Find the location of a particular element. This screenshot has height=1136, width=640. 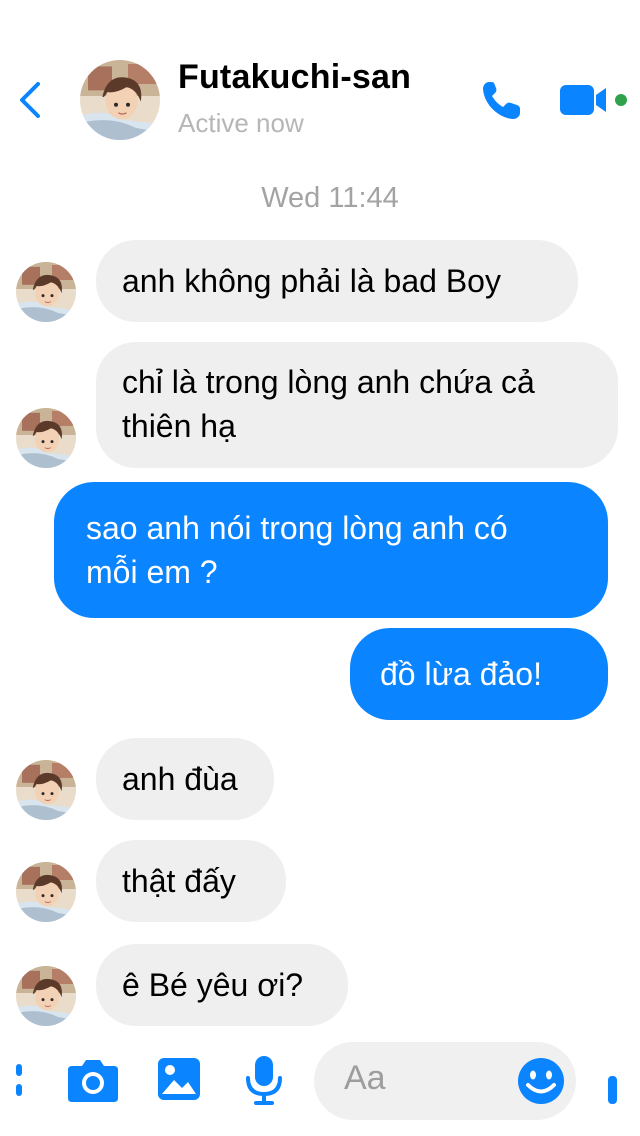

chevron-left-icon is located at coordinates (31, 100).